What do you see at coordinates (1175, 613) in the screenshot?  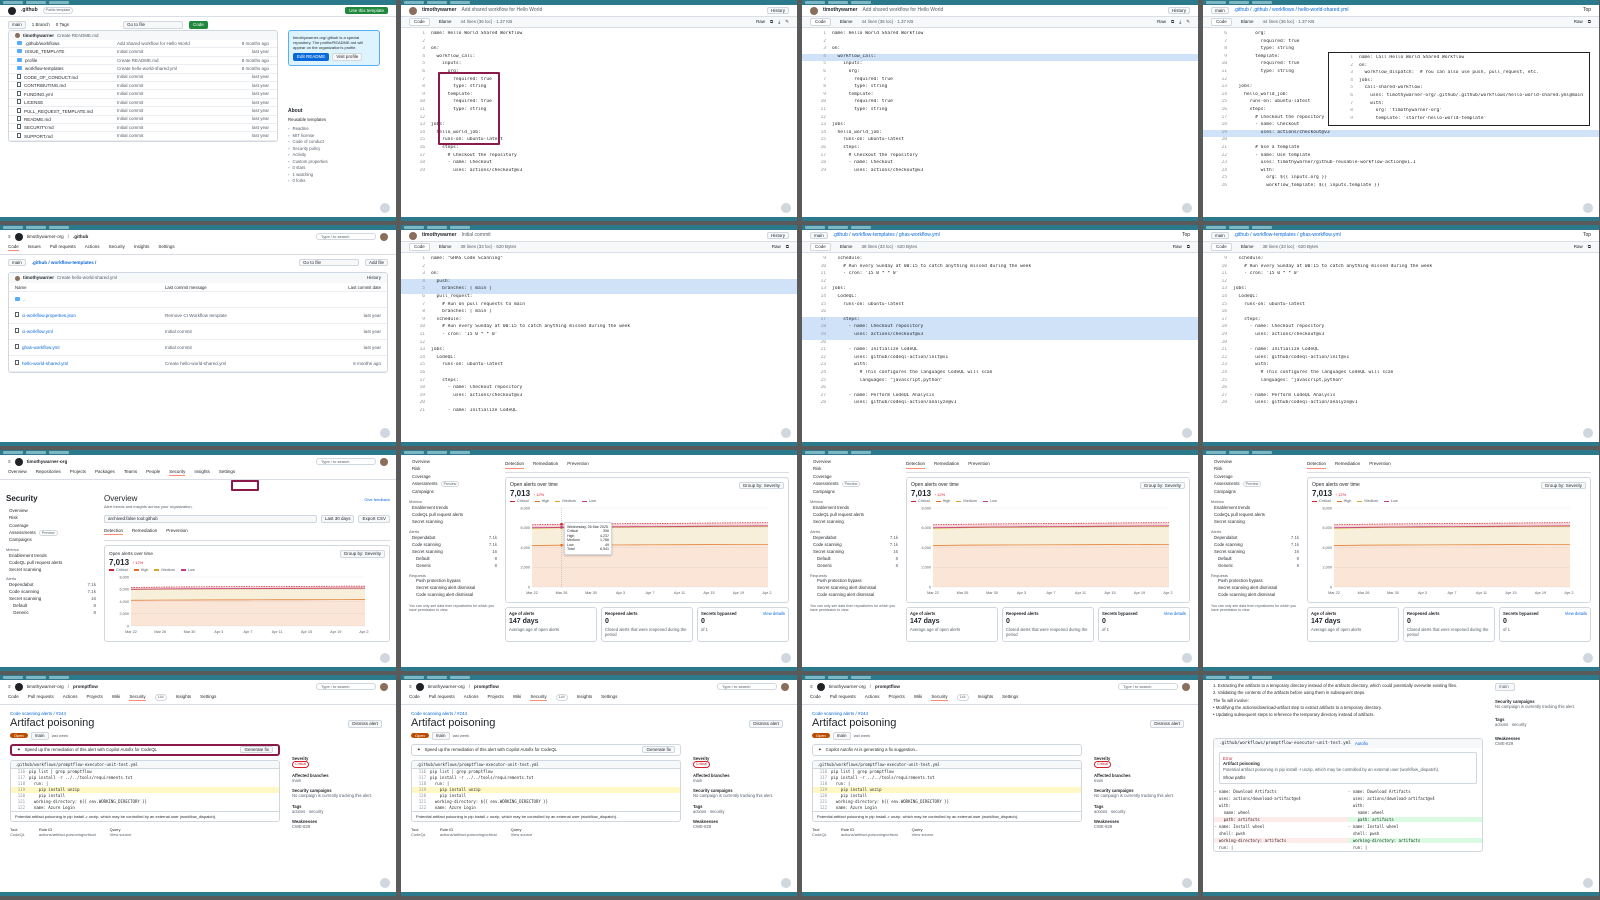 I see `view-details-link: View details` at bounding box center [1175, 613].